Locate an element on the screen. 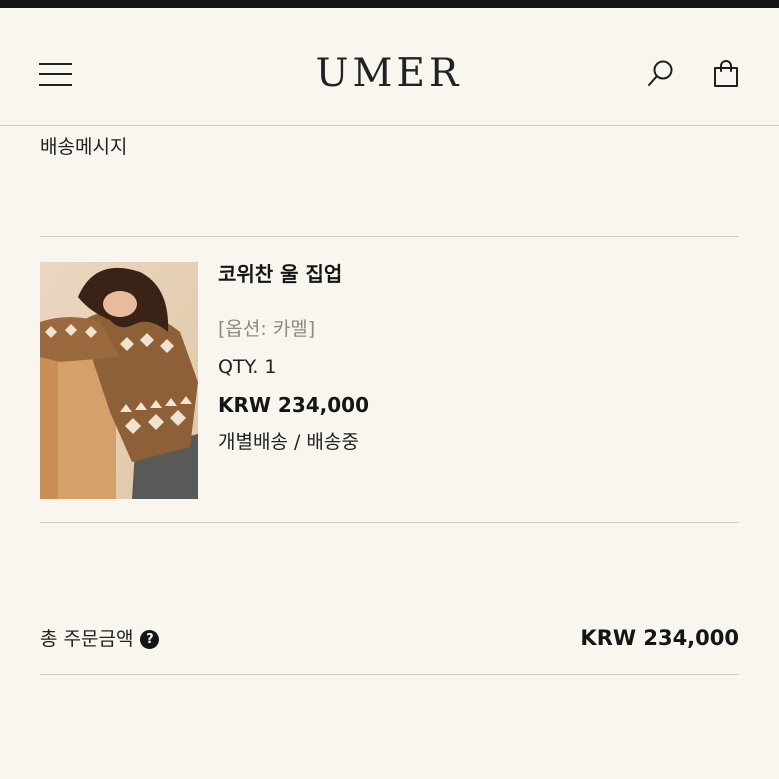  product-name: 코위찬 울 집업 is located at coordinates (280, 274).